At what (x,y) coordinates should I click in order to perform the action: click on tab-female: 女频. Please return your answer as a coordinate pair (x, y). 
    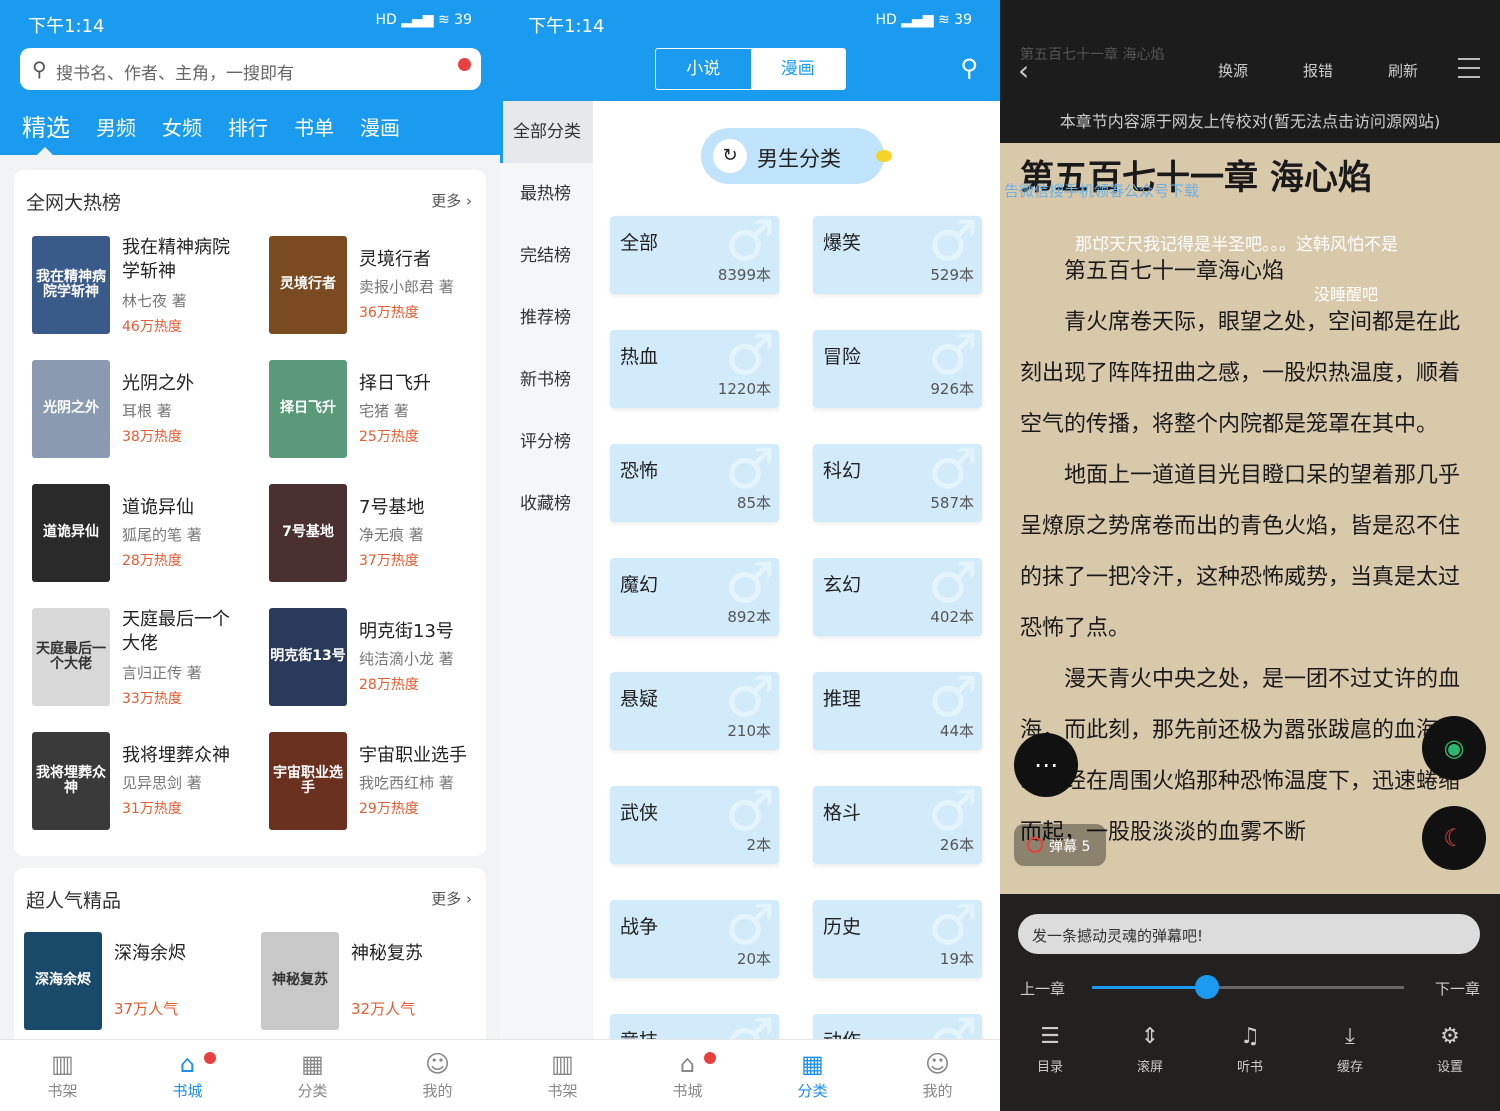
    Looking at the image, I should click on (182, 127).